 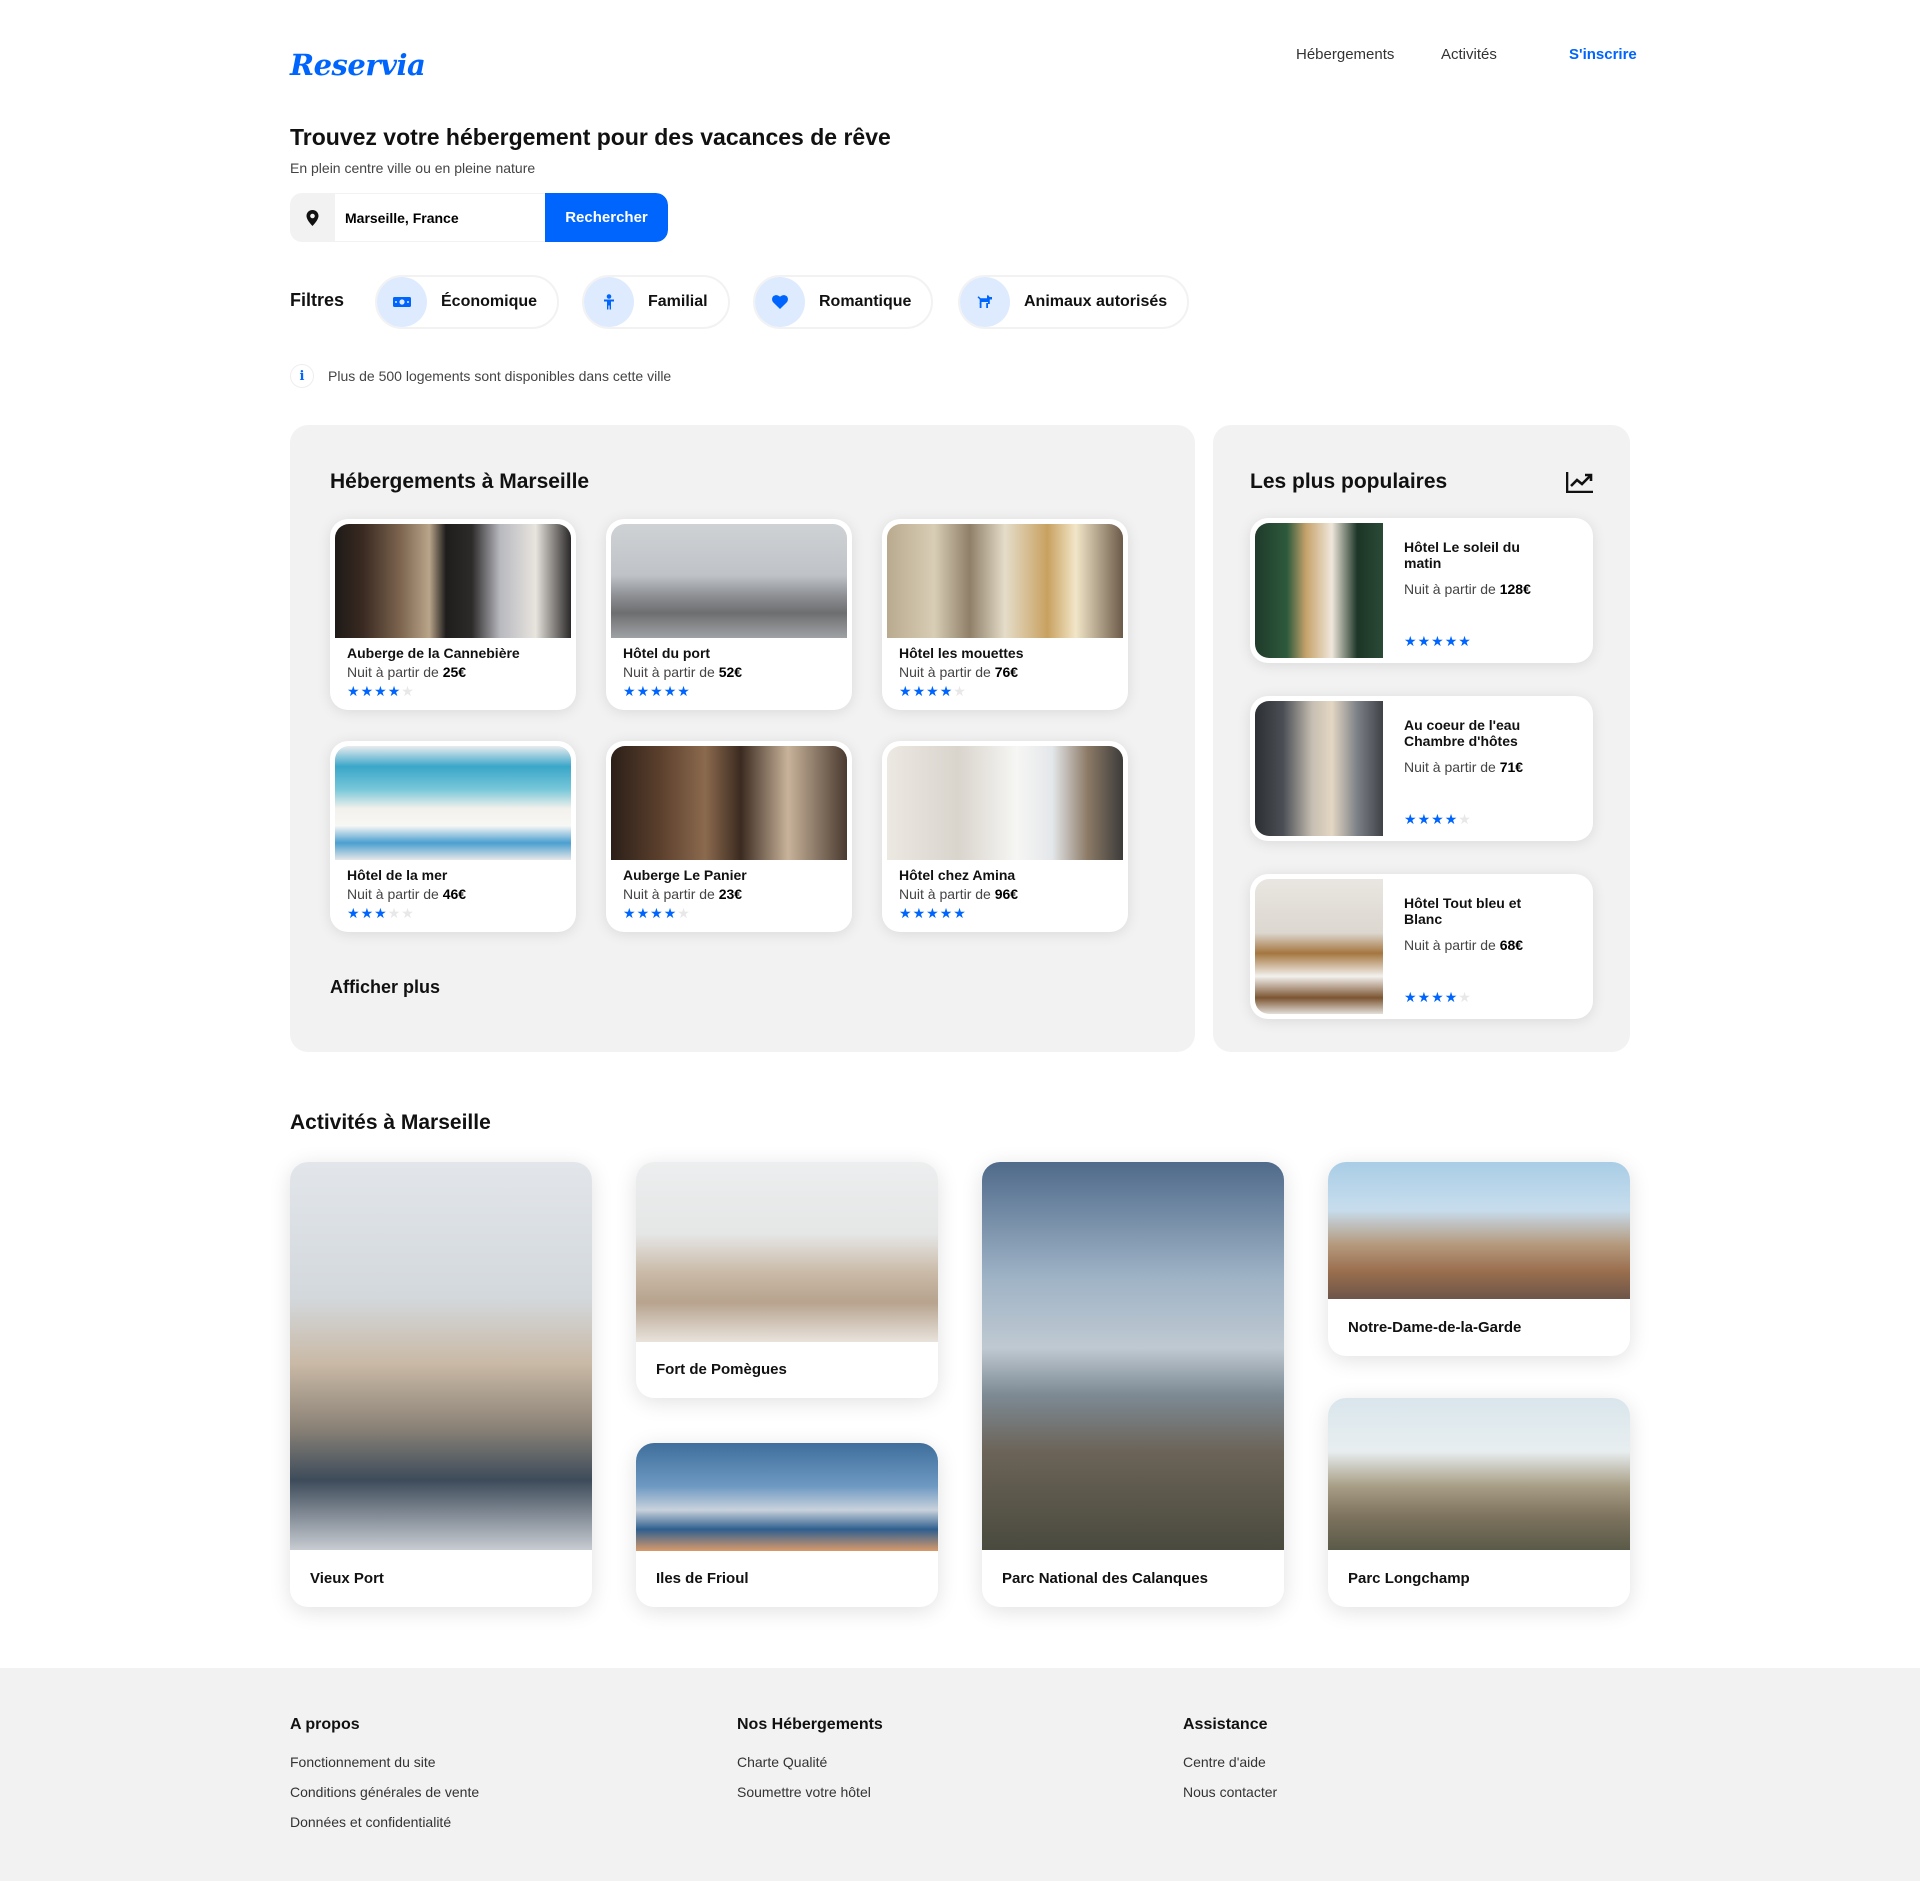 What do you see at coordinates (1409, 1578) in the screenshot?
I see `activity-name: Parc Longchamp` at bounding box center [1409, 1578].